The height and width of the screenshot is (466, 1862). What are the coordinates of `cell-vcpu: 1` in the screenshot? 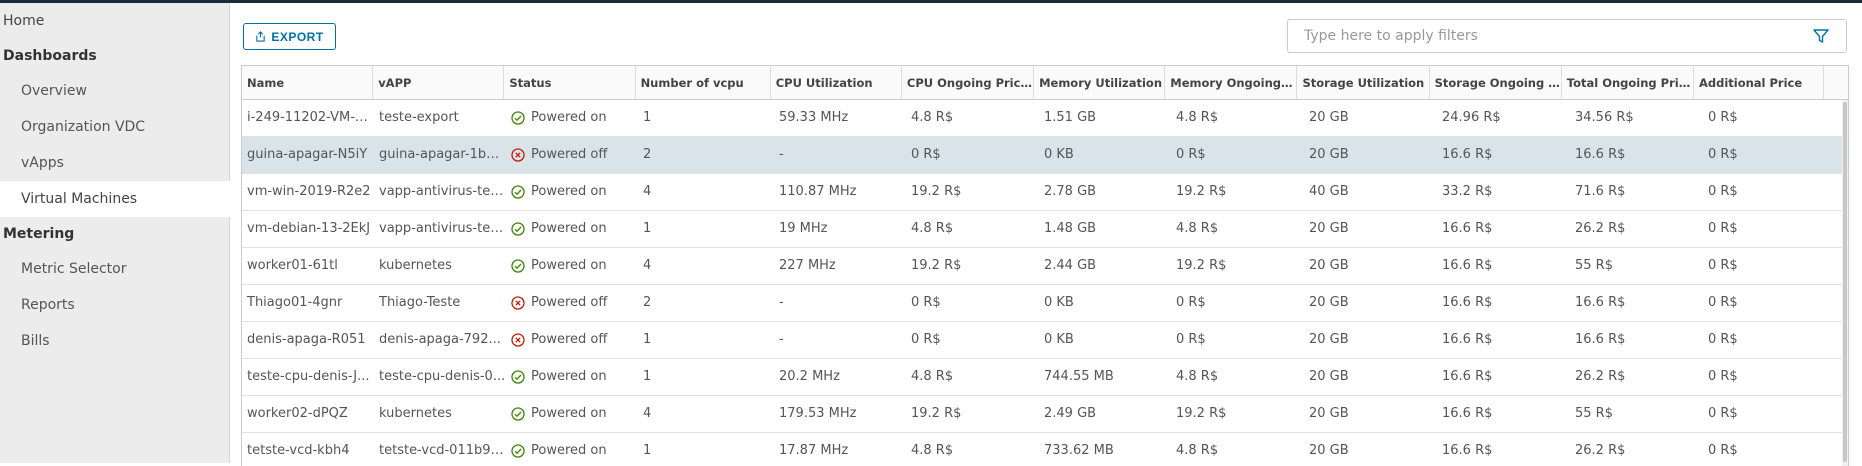 It's located at (647, 339).